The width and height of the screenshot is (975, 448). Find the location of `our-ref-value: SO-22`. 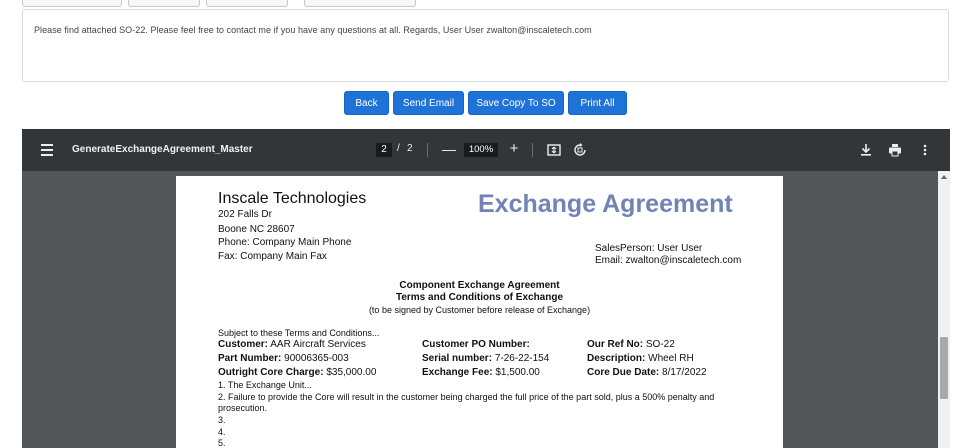

our-ref-value: SO-22 is located at coordinates (660, 344).